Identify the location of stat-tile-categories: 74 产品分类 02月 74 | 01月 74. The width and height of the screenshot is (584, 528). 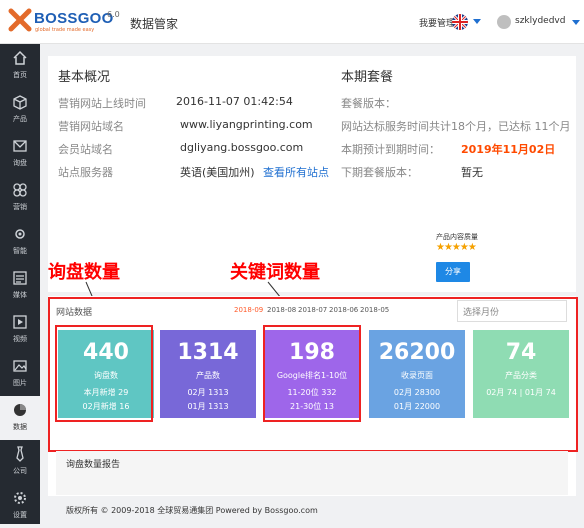
(521, 374).